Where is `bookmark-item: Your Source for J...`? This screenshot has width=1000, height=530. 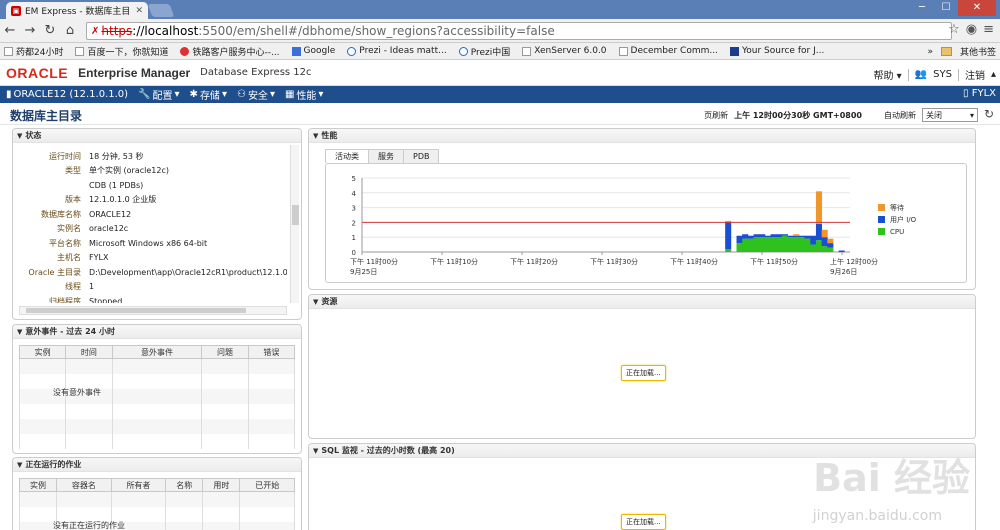 bookmark-item: Your Source for J... is located at coordinates (776, 51).